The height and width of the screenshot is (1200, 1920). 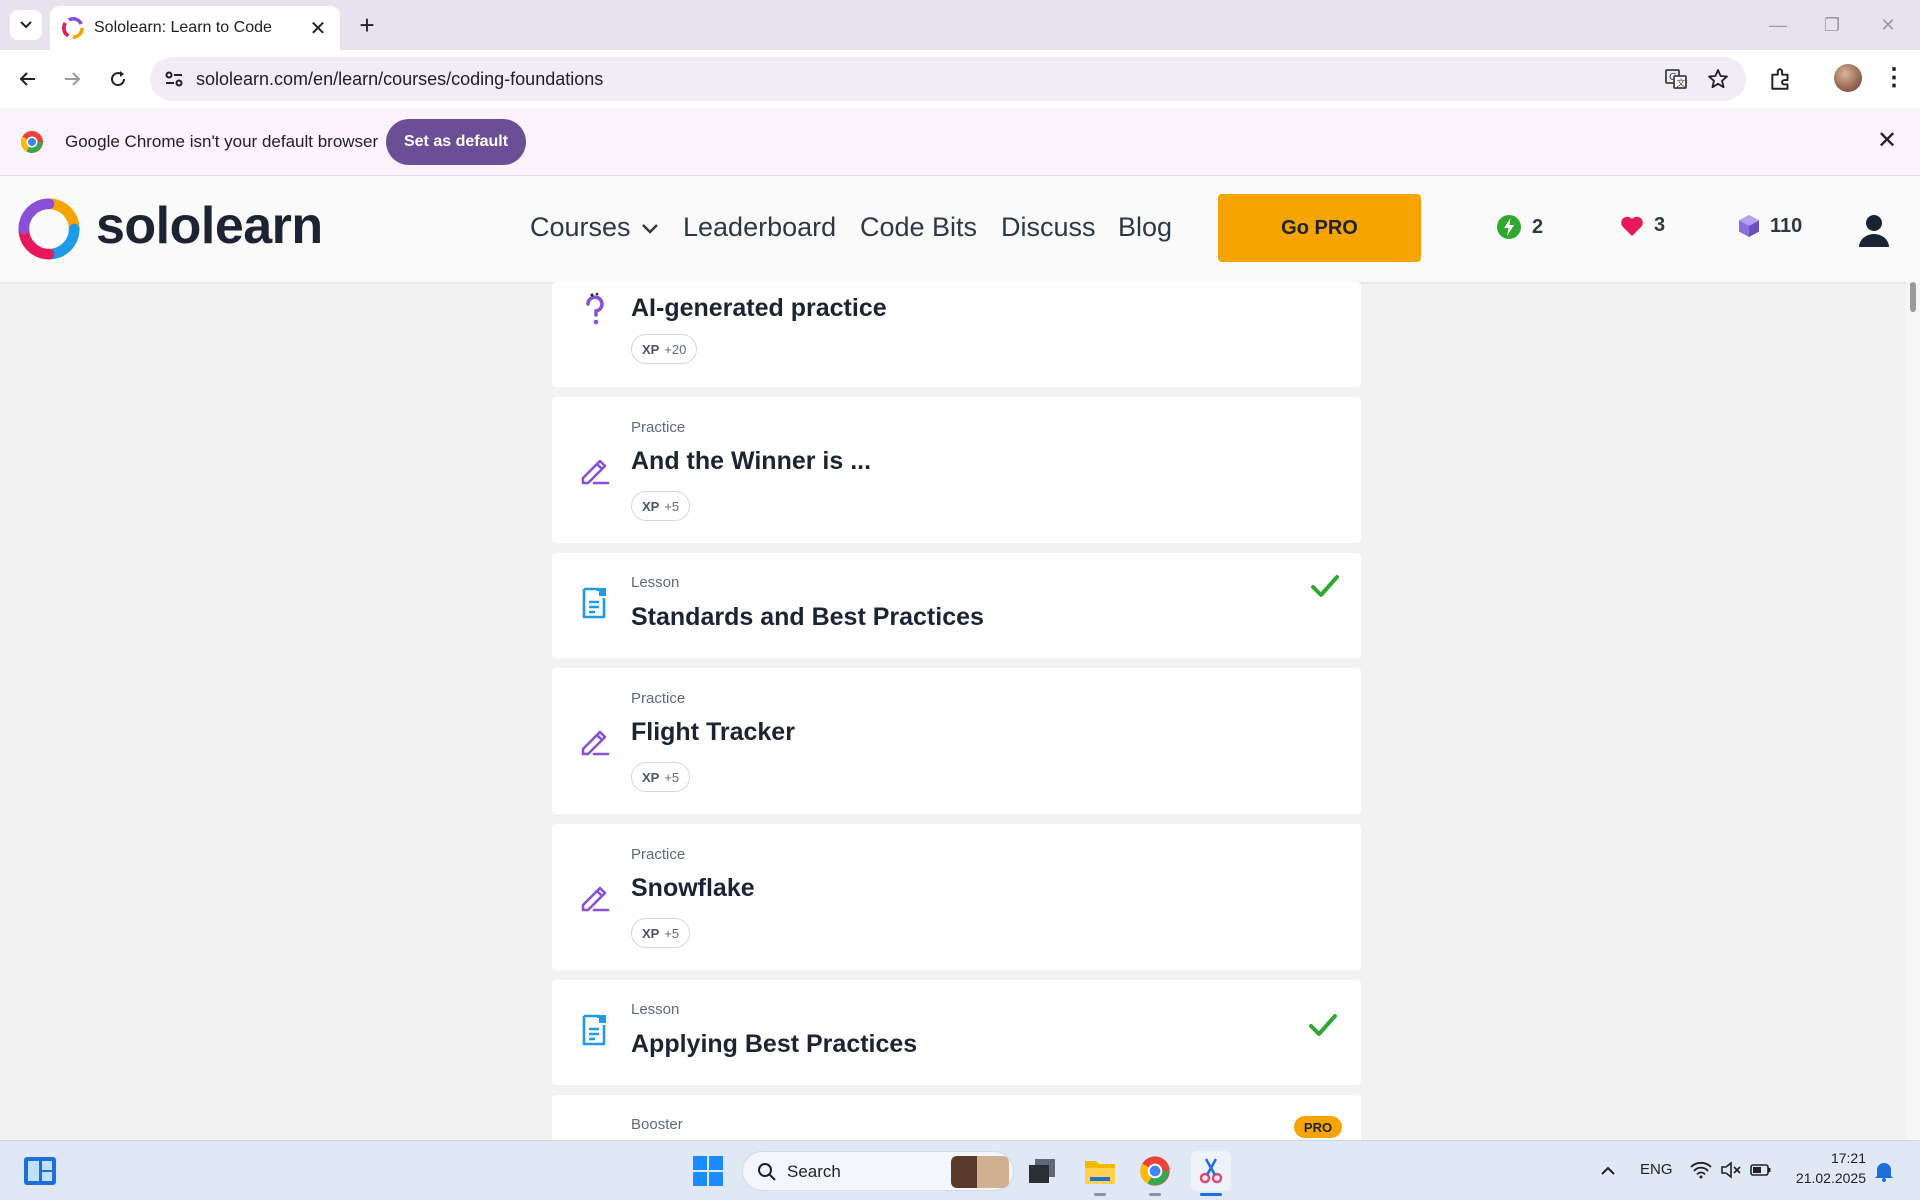 I want to click on scrollbar-thumb, so click(x=1913, y=297).